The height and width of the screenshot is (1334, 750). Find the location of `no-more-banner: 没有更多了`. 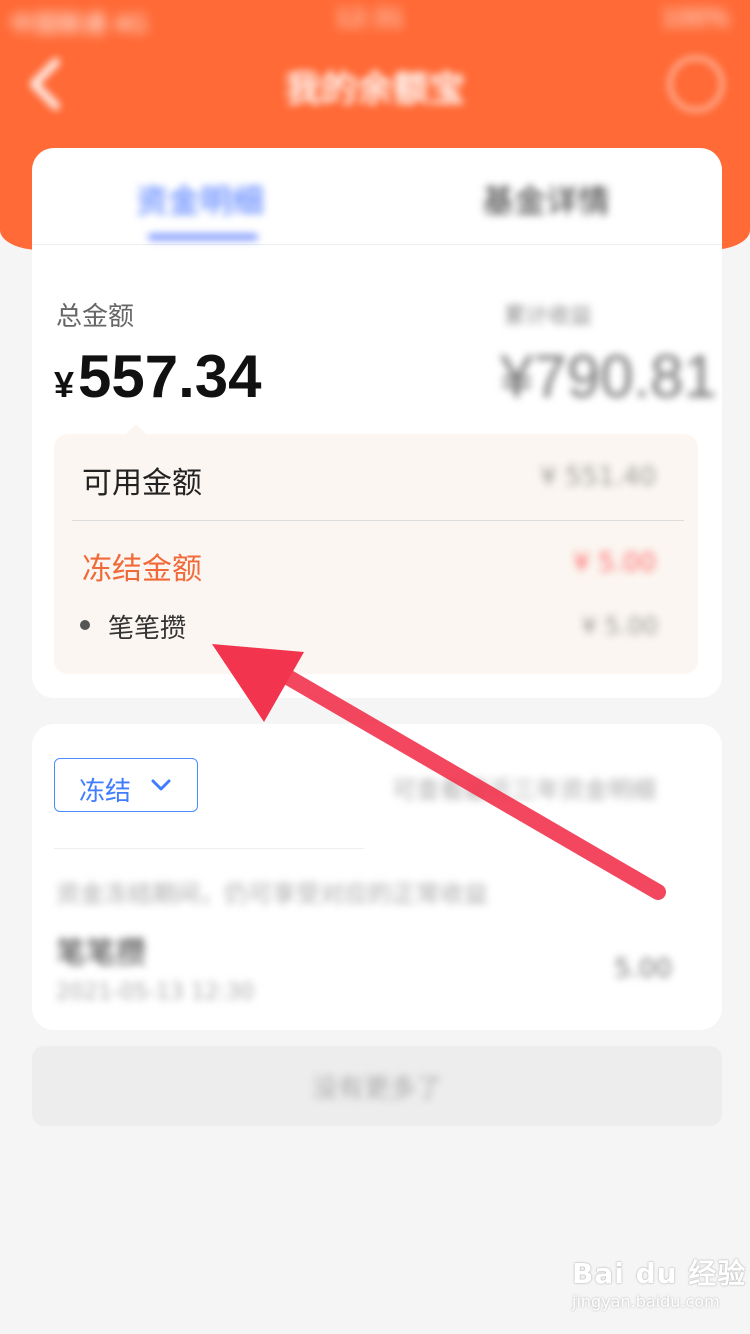

no-more-banner: 没有更多了 is located at coordinates (377, 1086).